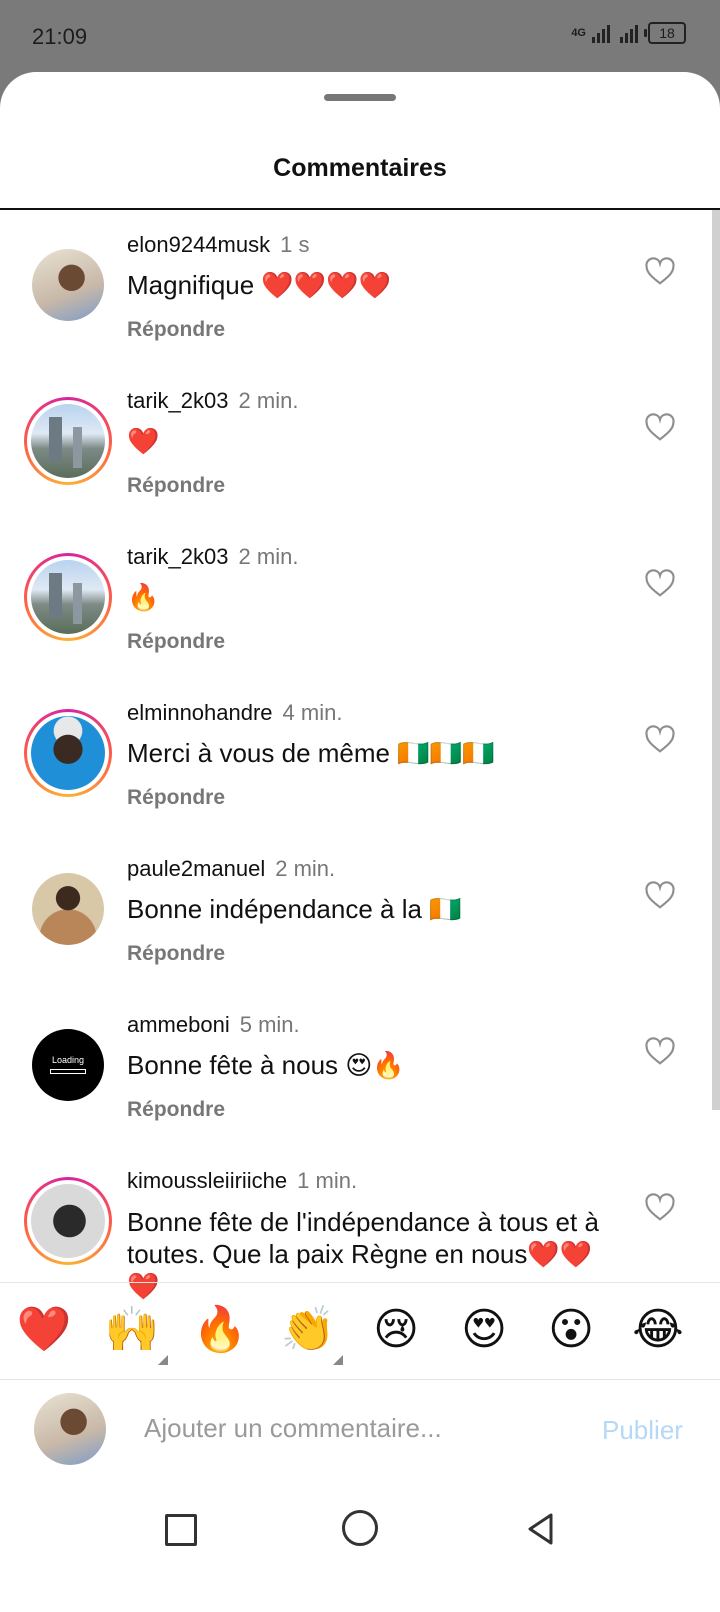 Image resolution: width=720 pixels, height=1612 pixels. I want to click on comment-text: 🔥, so click(143, 597).